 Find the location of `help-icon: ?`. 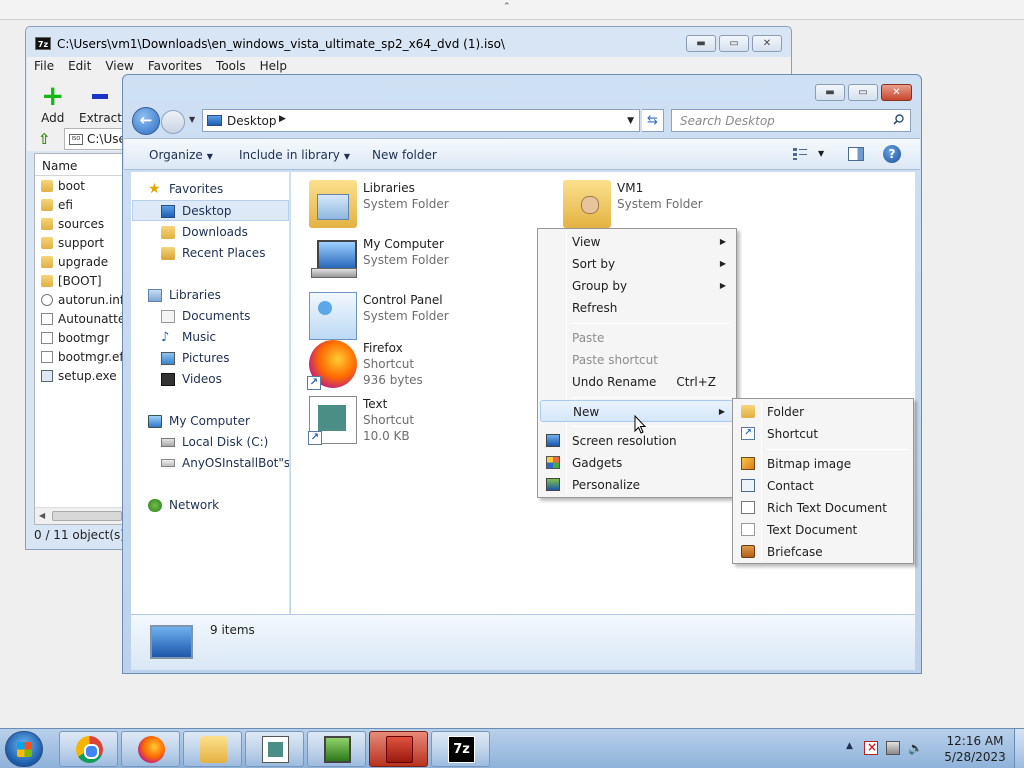

help-icon: ? is located at coordinates (892, 154).